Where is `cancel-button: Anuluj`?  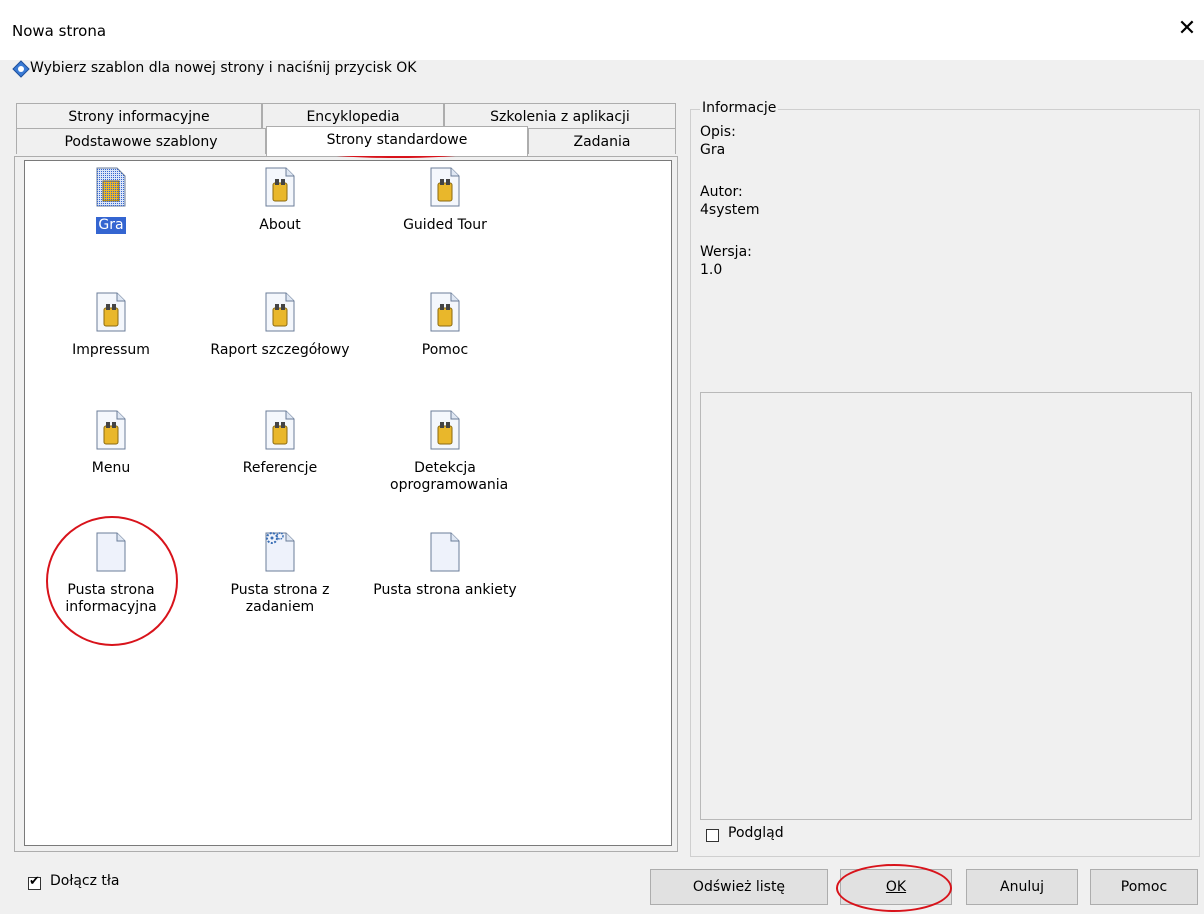 cancel-button: Anuluj is located at coordinates (1022, 887).